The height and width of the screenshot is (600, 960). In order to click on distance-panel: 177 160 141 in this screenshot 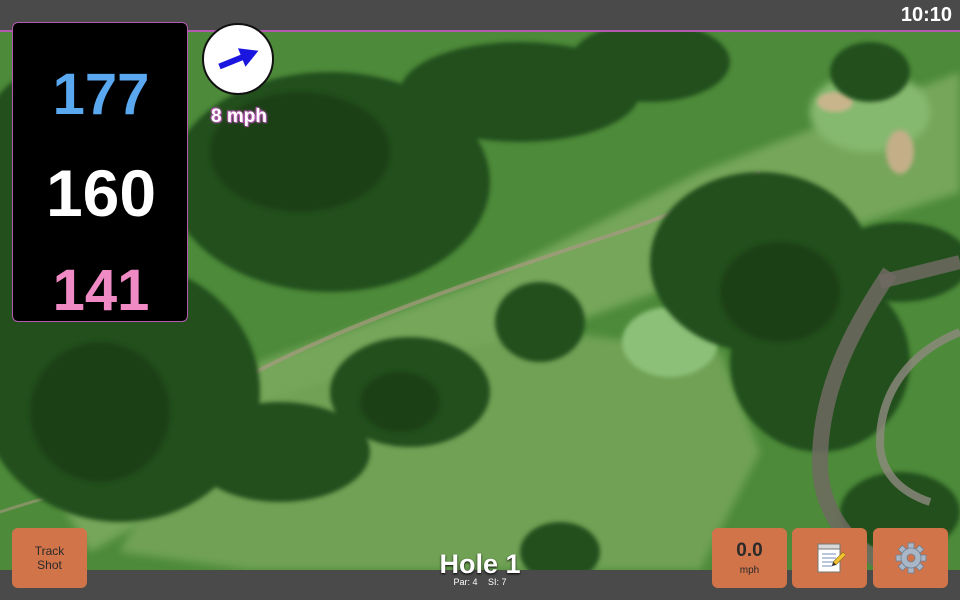, I will do `click(100, 172)`.